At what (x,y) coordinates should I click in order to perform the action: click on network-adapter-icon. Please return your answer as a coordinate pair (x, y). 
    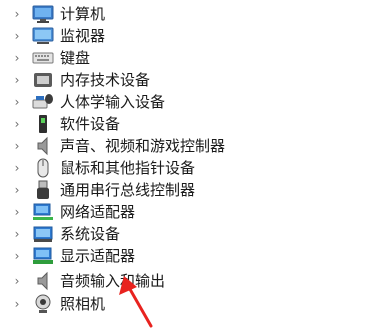
    Looking at the image, I should click on (43, 212).